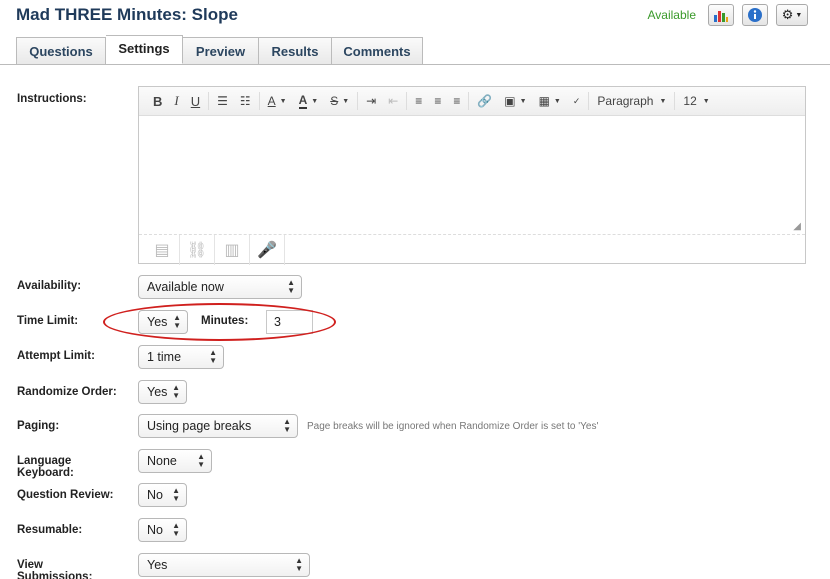 The width and height of the screenshot is (830, 579). What do you see at coordinates (49, 286) in the screenshot?
I see `availability-label: Availability:` at bounding box center [49, 286].